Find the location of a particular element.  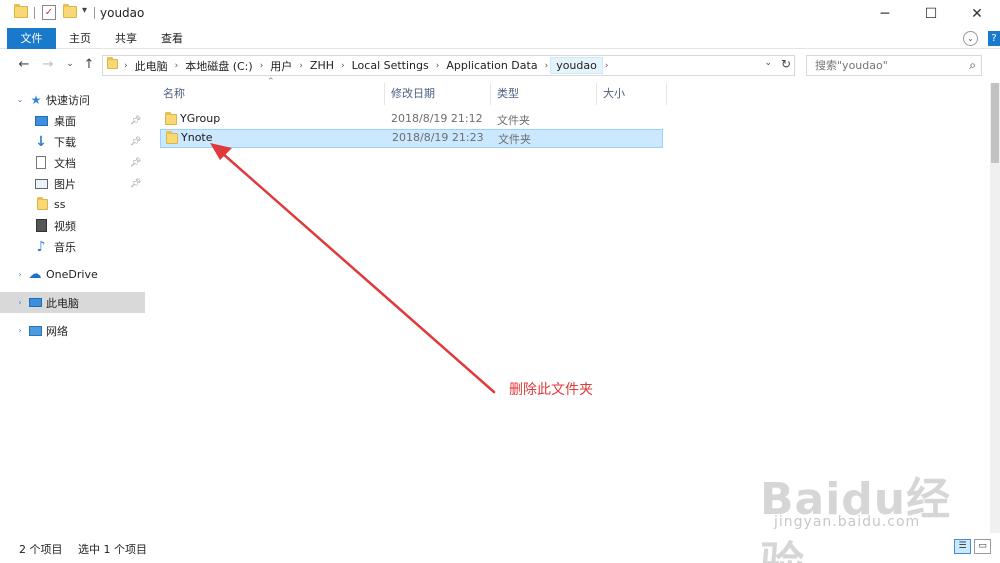

tab-file: 文件 is located at coordinates (31, 38).